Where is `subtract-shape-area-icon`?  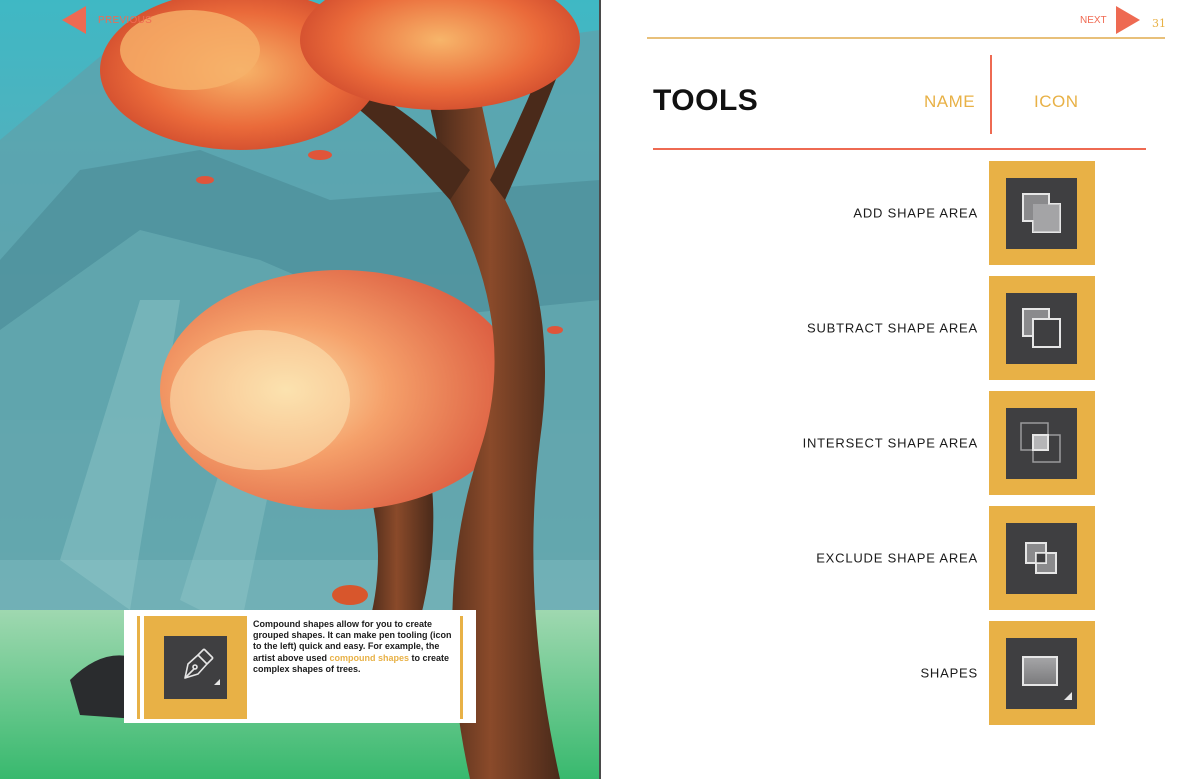 subtract-shape-area-icon is located at coordinates (1041, 328).